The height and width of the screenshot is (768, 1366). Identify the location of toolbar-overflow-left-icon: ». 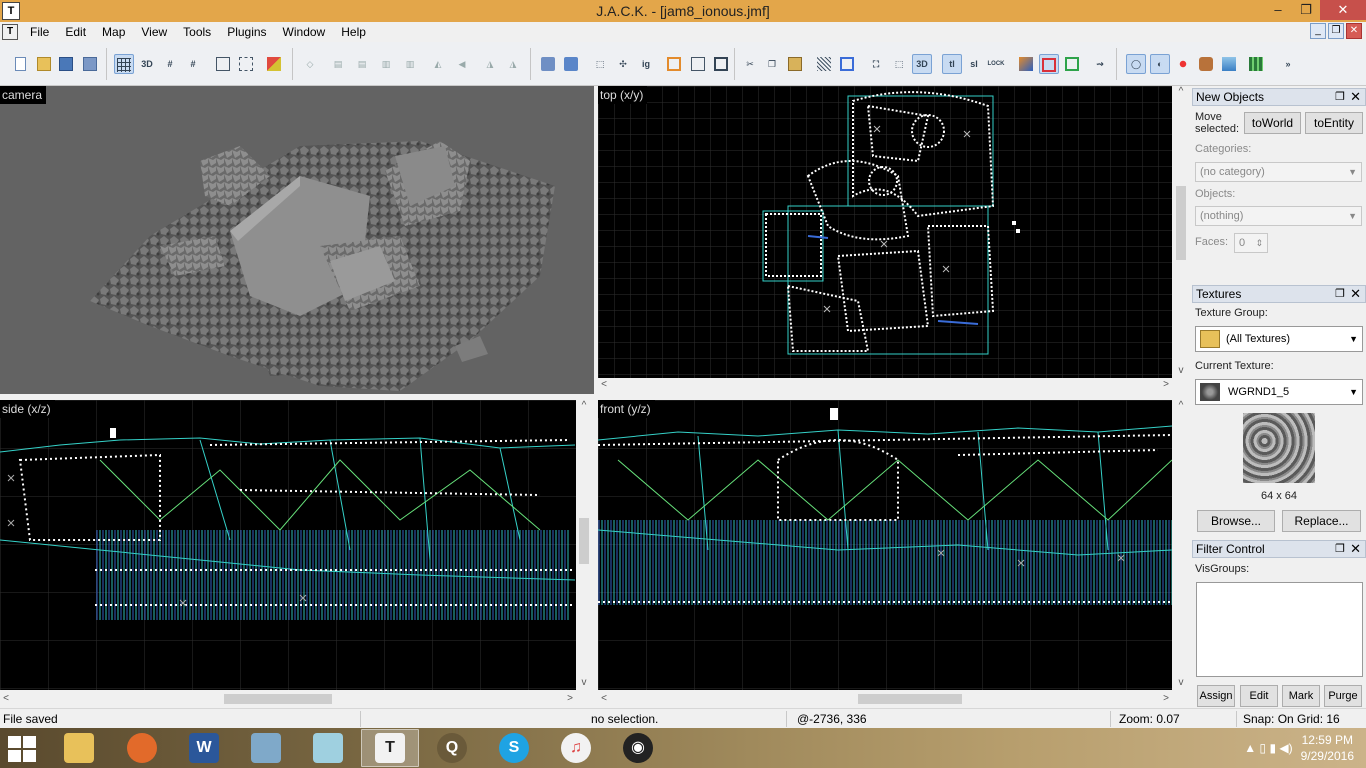
(1288, 64).